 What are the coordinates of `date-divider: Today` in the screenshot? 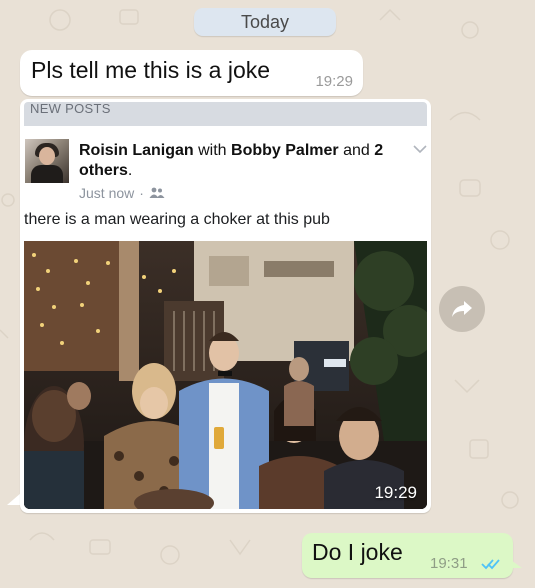 It's located at (265, 22).